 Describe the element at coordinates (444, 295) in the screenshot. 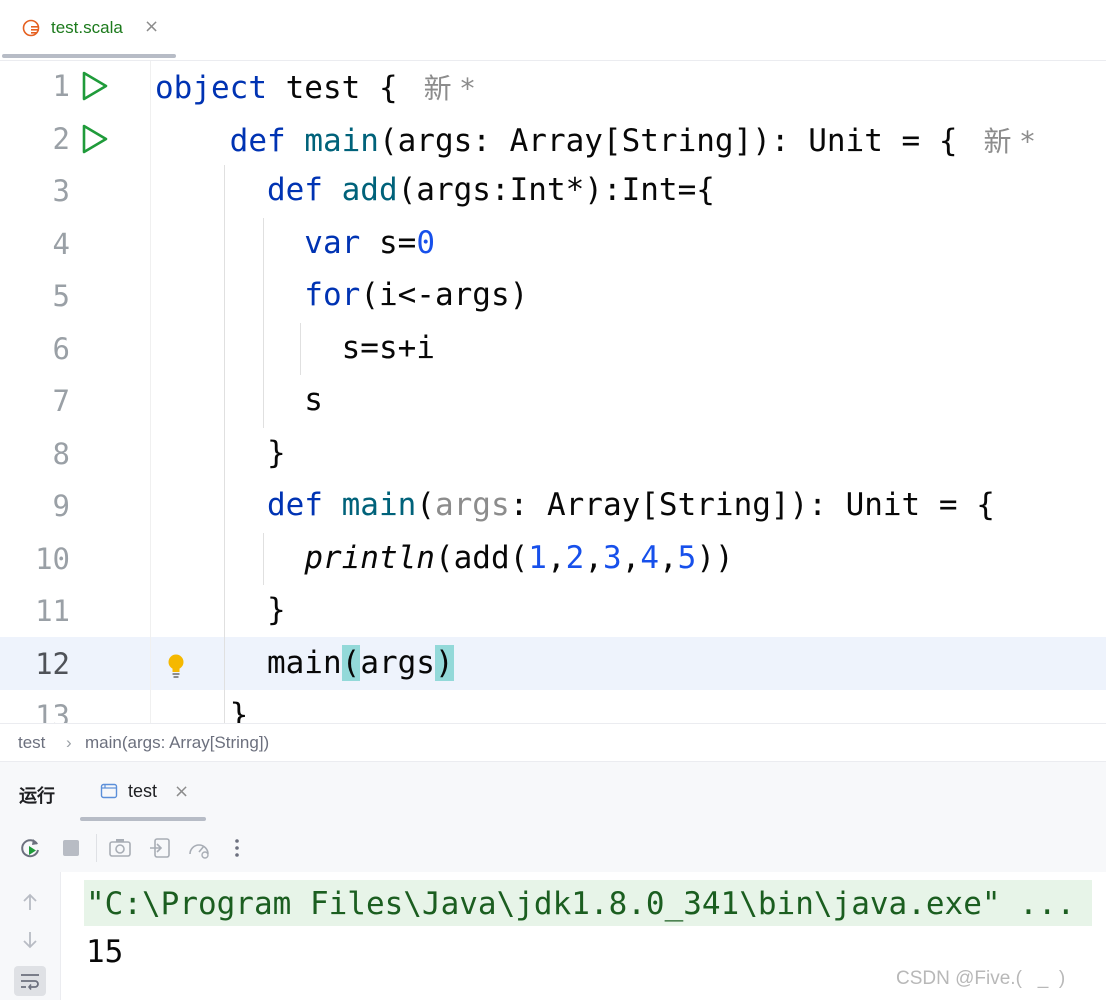

I see `code-token: (i<-args)` at that location.